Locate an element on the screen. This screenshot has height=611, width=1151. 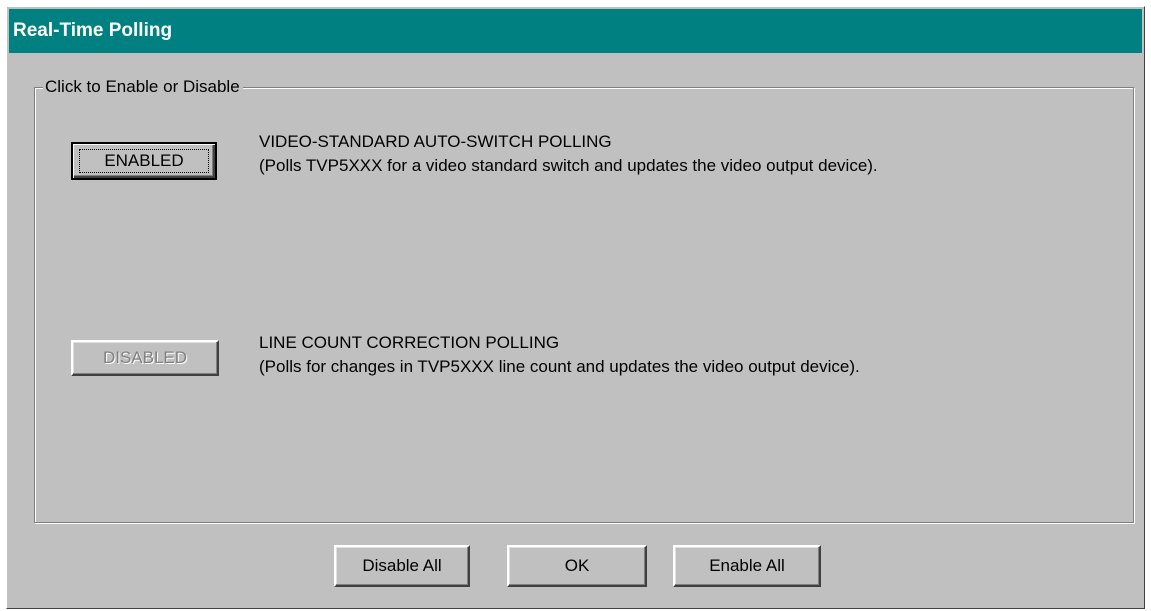
video-standard-polling-toggle-label: ENABLED is located at coordinates (144, 161).